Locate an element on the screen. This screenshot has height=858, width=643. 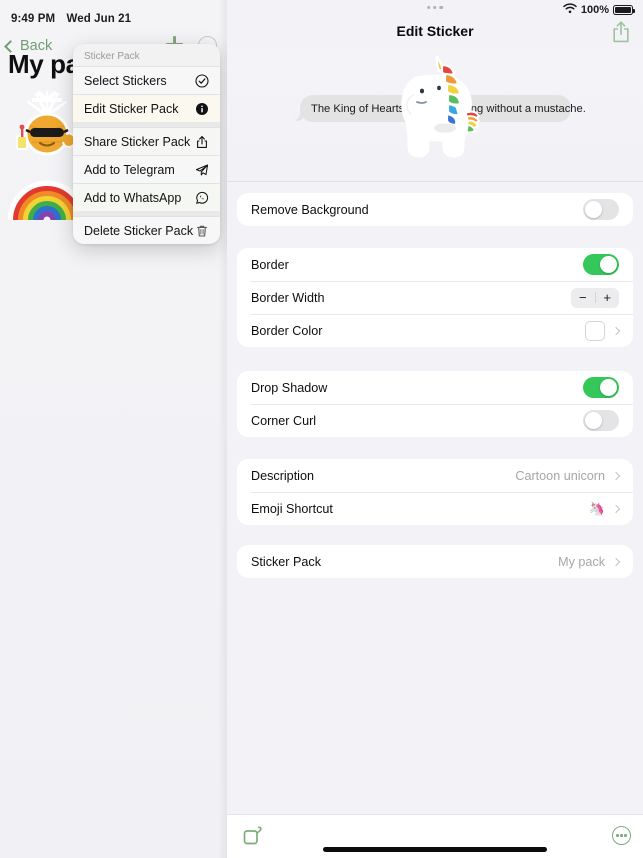
row-label: Corner Curl is located at coordinates (284, 420).